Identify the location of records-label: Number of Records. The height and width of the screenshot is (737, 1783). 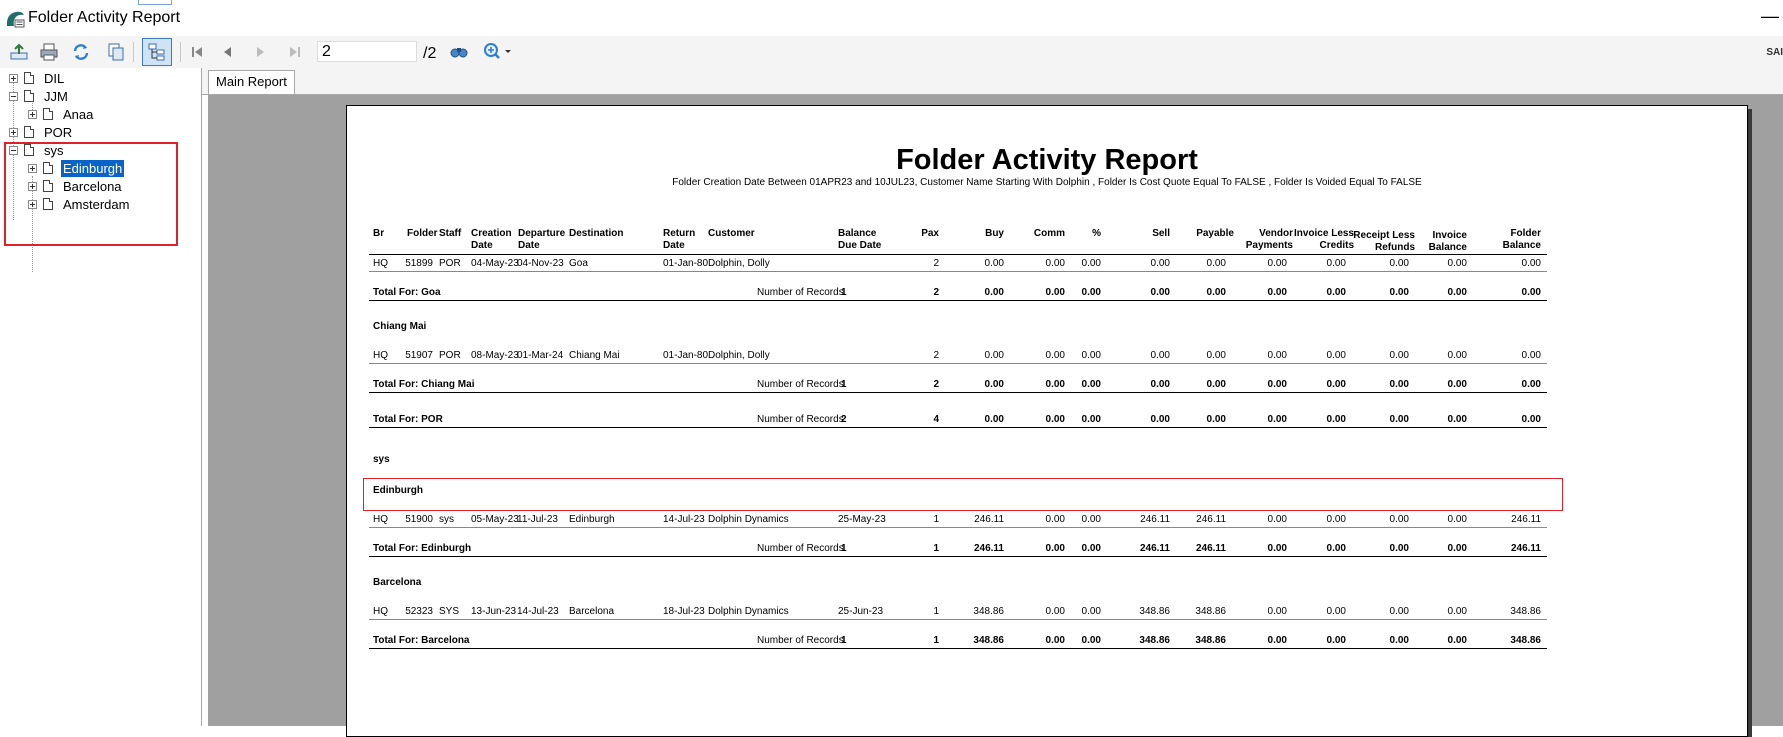
(800, 640).